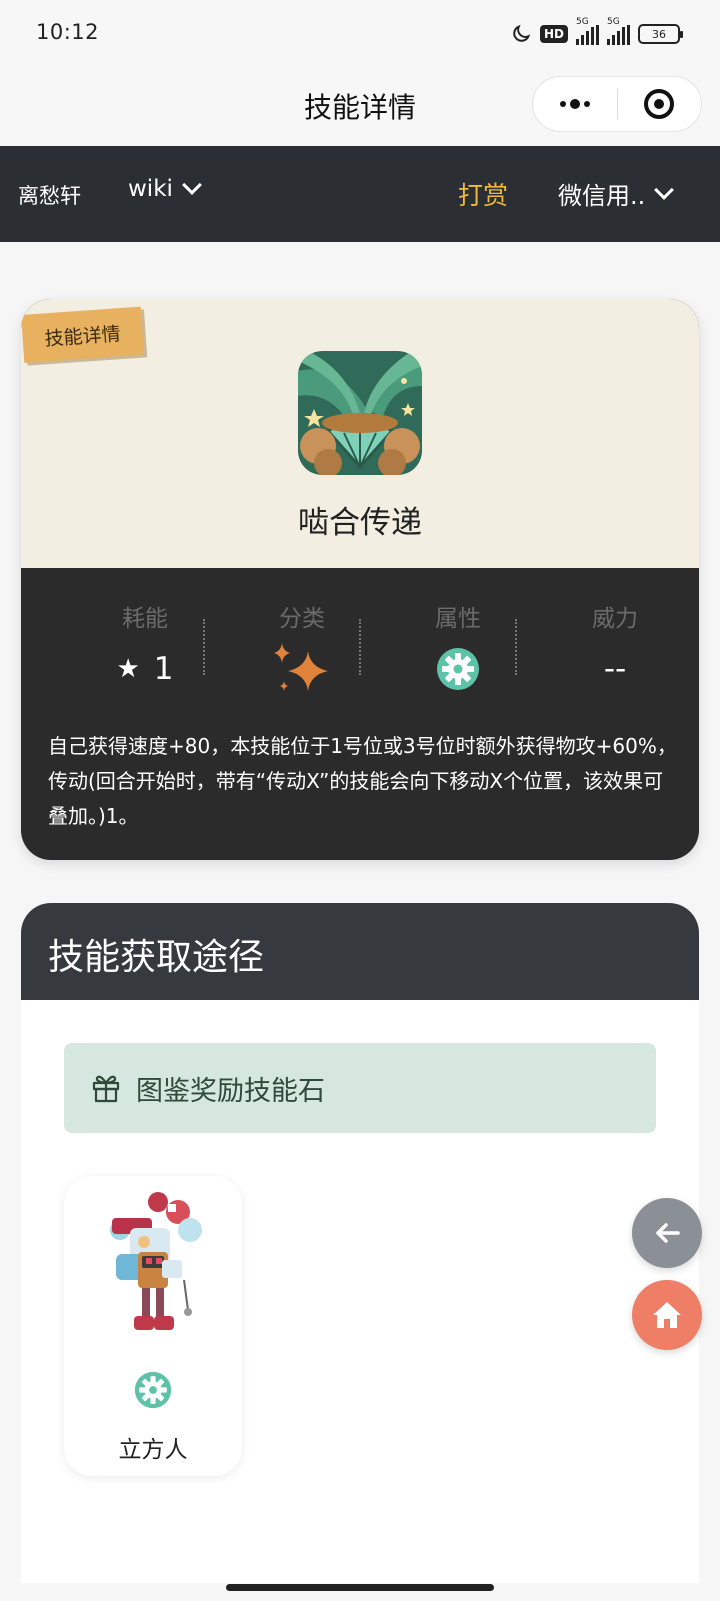 Image resolution: width=720 pixels, height=1601 pixels. What do you see at coordinates (458, 643) in the screenshot?
I see `stat-attribute: 属性` at bounding box center [458, 643].